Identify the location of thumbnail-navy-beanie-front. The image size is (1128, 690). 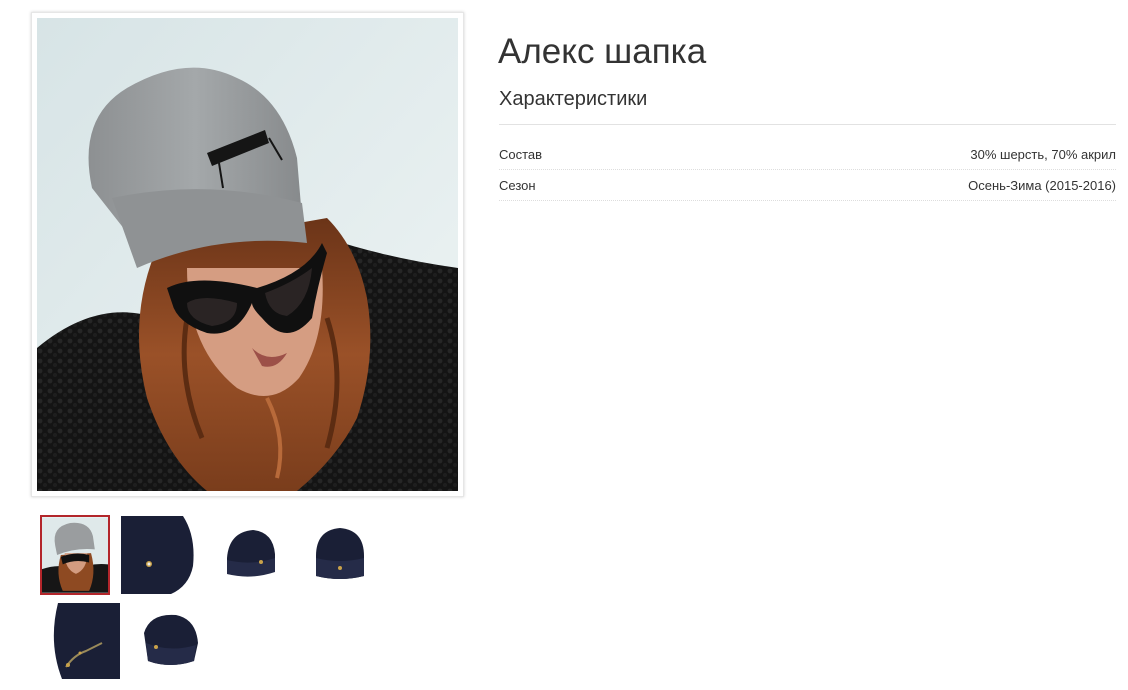
(340, 556).